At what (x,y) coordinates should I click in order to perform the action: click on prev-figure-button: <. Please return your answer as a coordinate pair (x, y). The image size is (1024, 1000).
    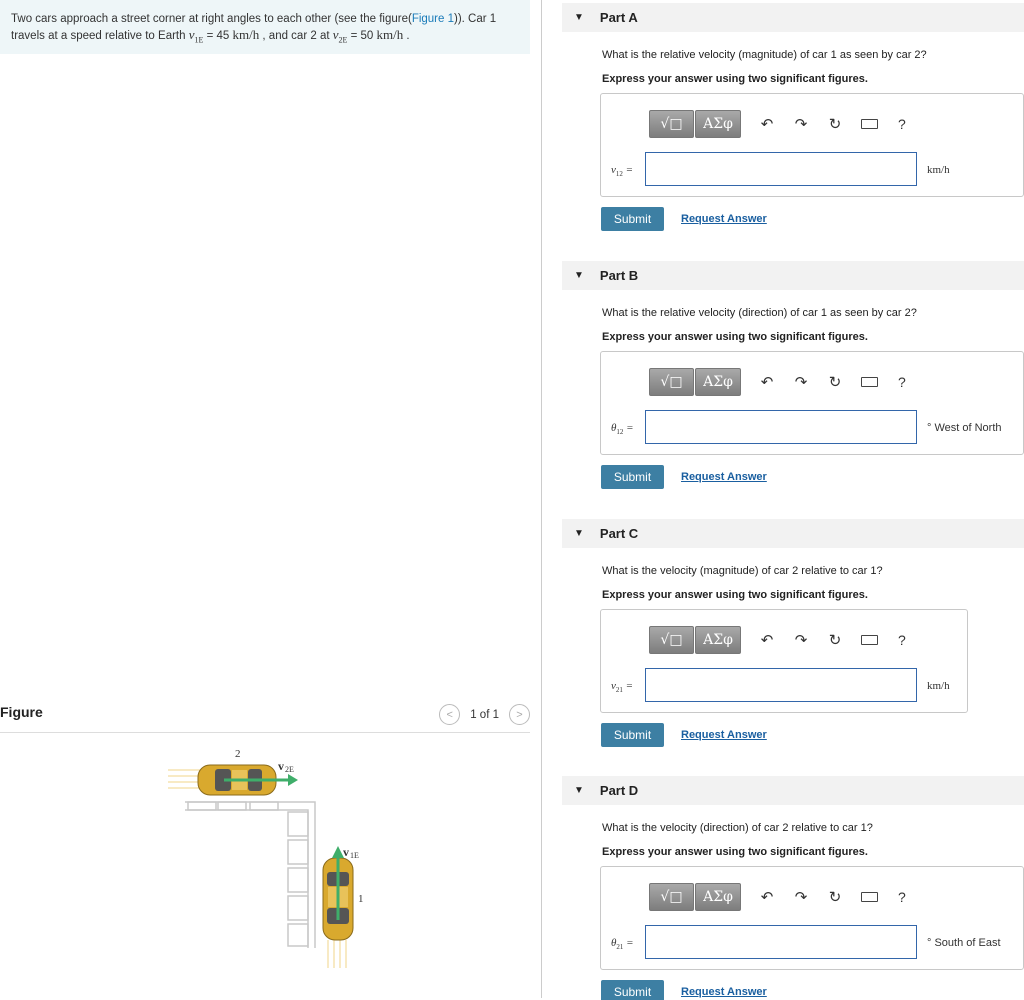
    Looking at the image, I should click on (450, 714).